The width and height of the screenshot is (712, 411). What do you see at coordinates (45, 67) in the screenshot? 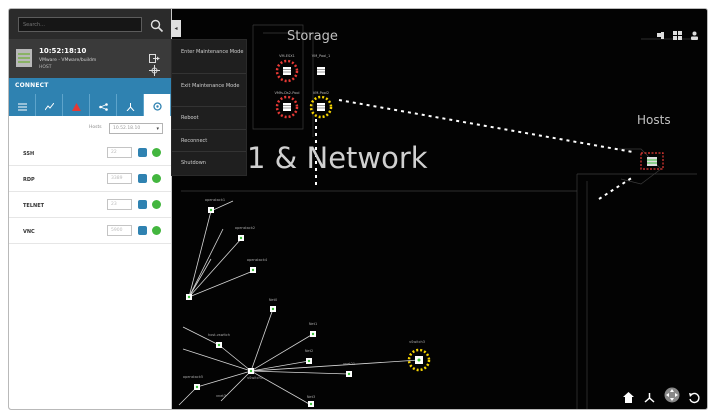
I see `host-type: HOST` at bounding box center [45, 67].